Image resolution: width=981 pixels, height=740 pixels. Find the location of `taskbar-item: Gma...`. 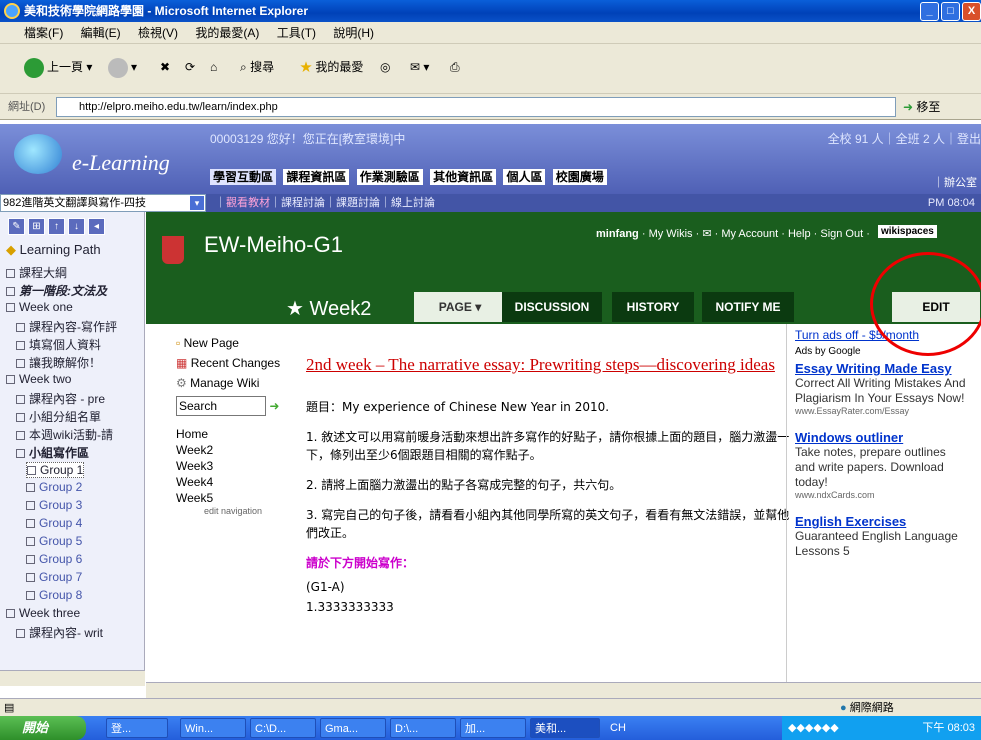

taskbar-item: Gma... is located at coordinates (353, 728).